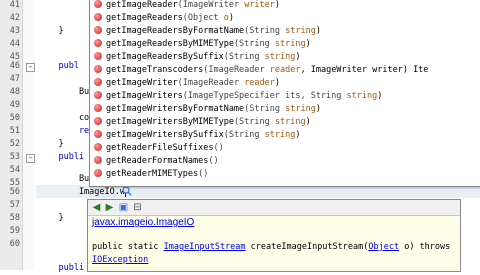 The width and height of the screenshot is (480, 275). I want to click on completion-item: getImageWriter(ImageReader reader), so click(187, 83).